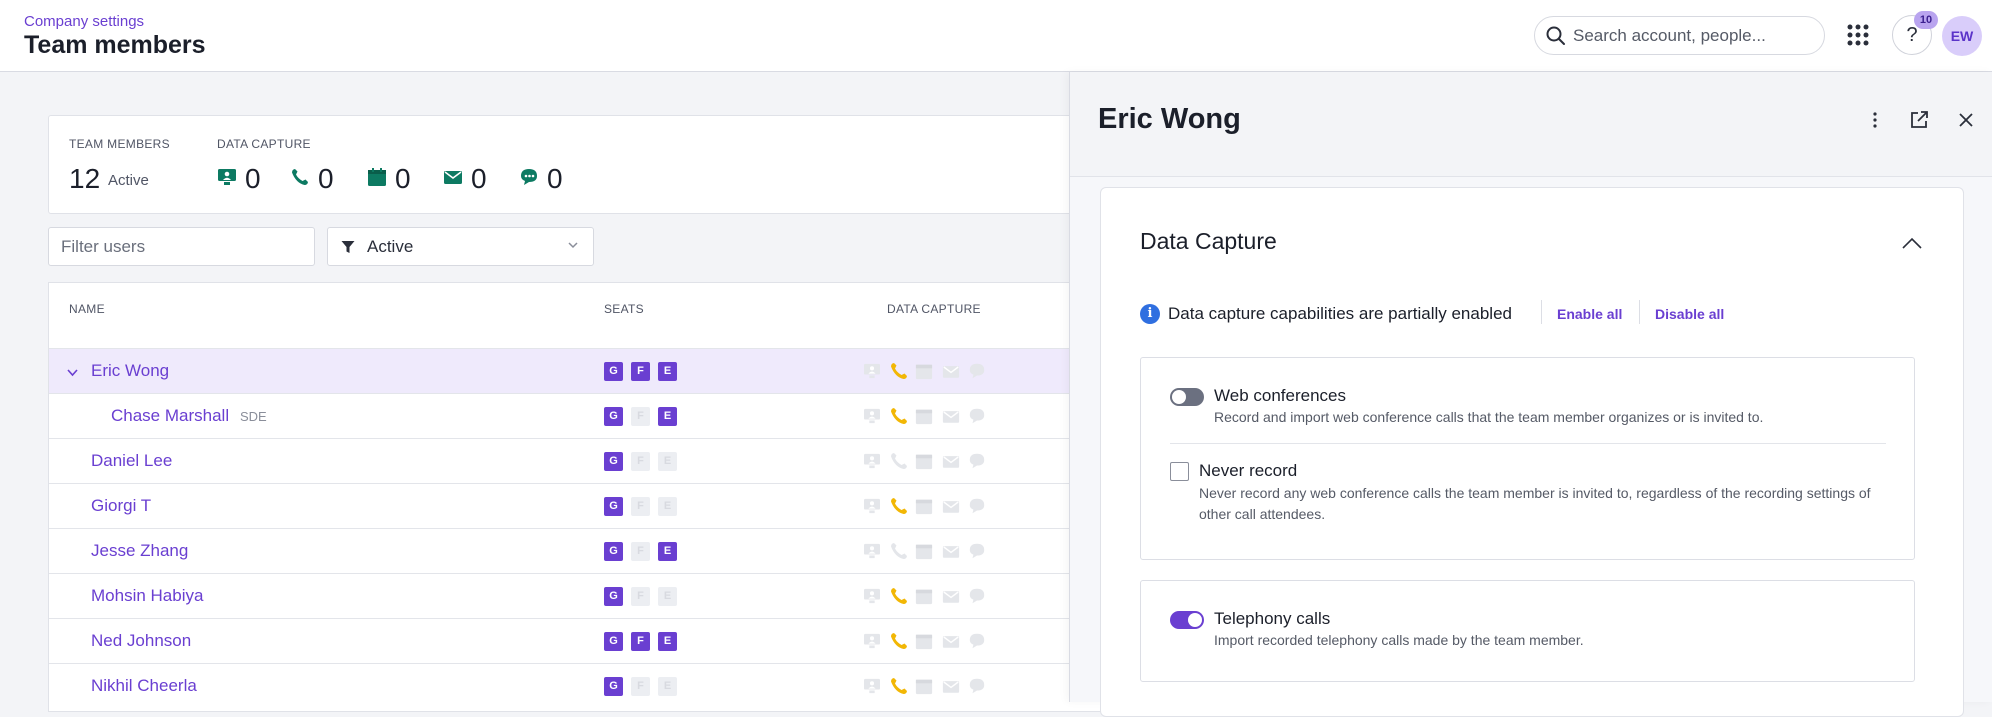 This screenshot has width=1992, height=717. What do you see at coordinates (131, 461) in the screenshot?
I see `member-name-link: Daniel Lee` at bounding box center [131, 461].